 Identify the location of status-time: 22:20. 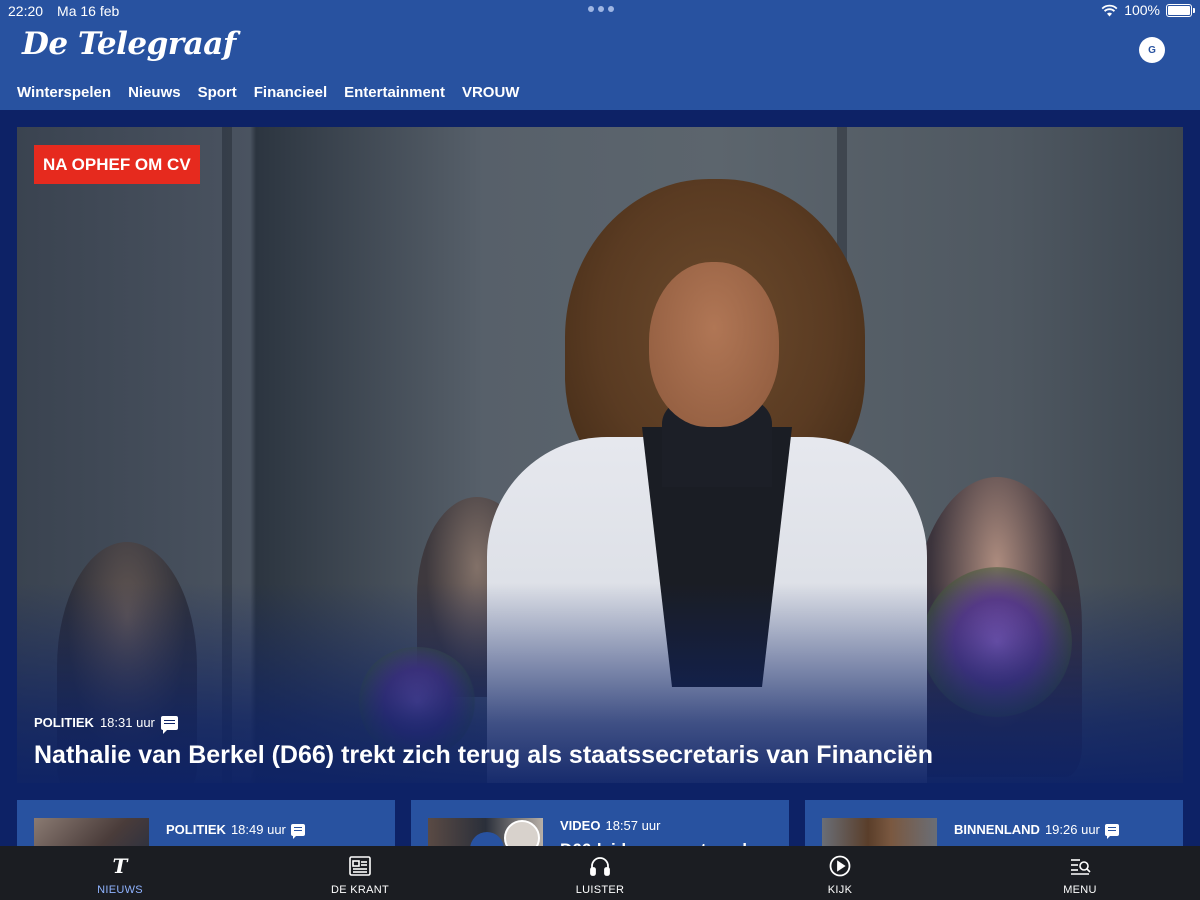
(26, 11).